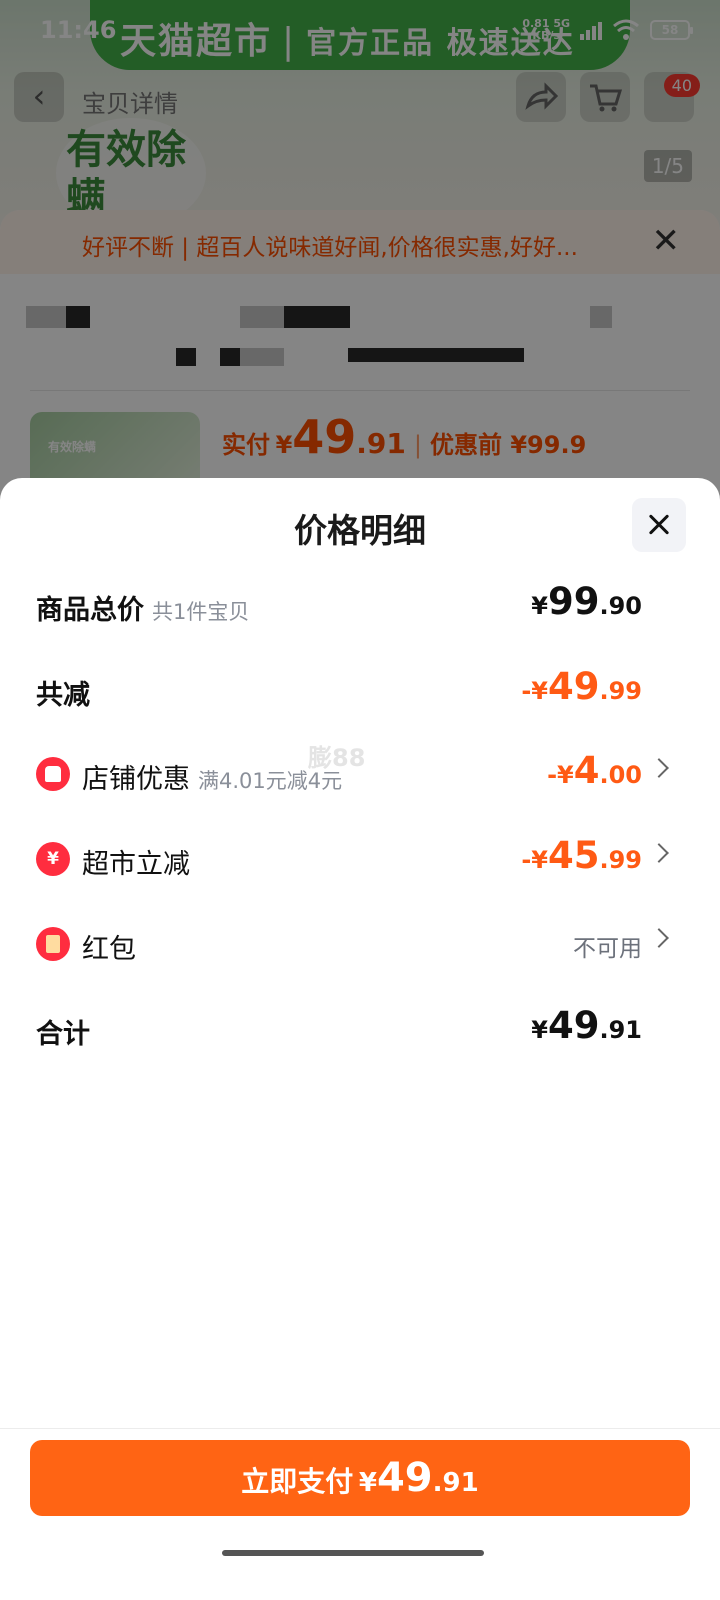  Describe the element at coordinates (63, 695) in the screenshot. I see `row-label: 共减` at that location.